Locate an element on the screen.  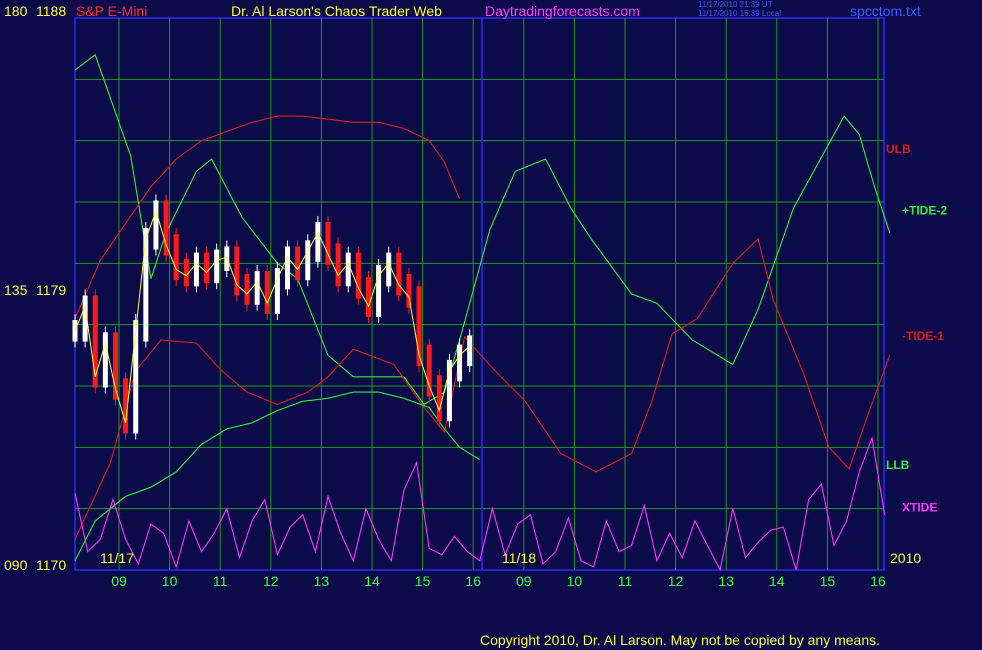
filename-label: spcctom.txt is located at coordinates (885, 11).